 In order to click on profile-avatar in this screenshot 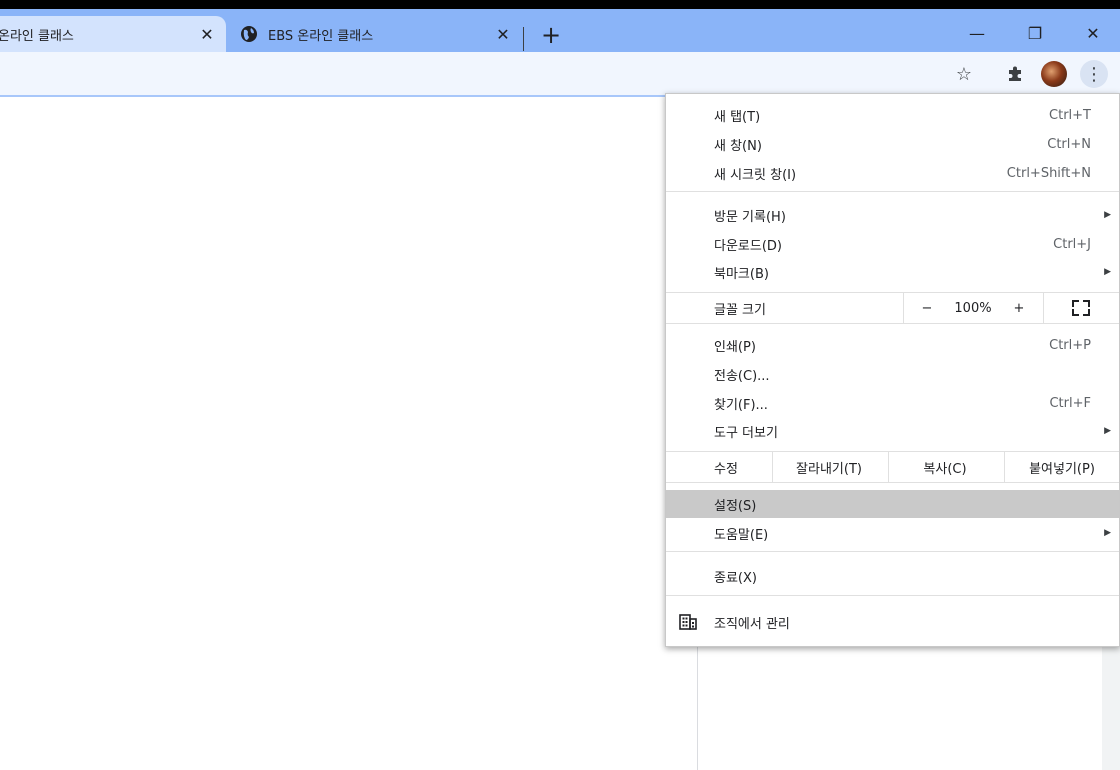, I will do `click(1054, 74)`.